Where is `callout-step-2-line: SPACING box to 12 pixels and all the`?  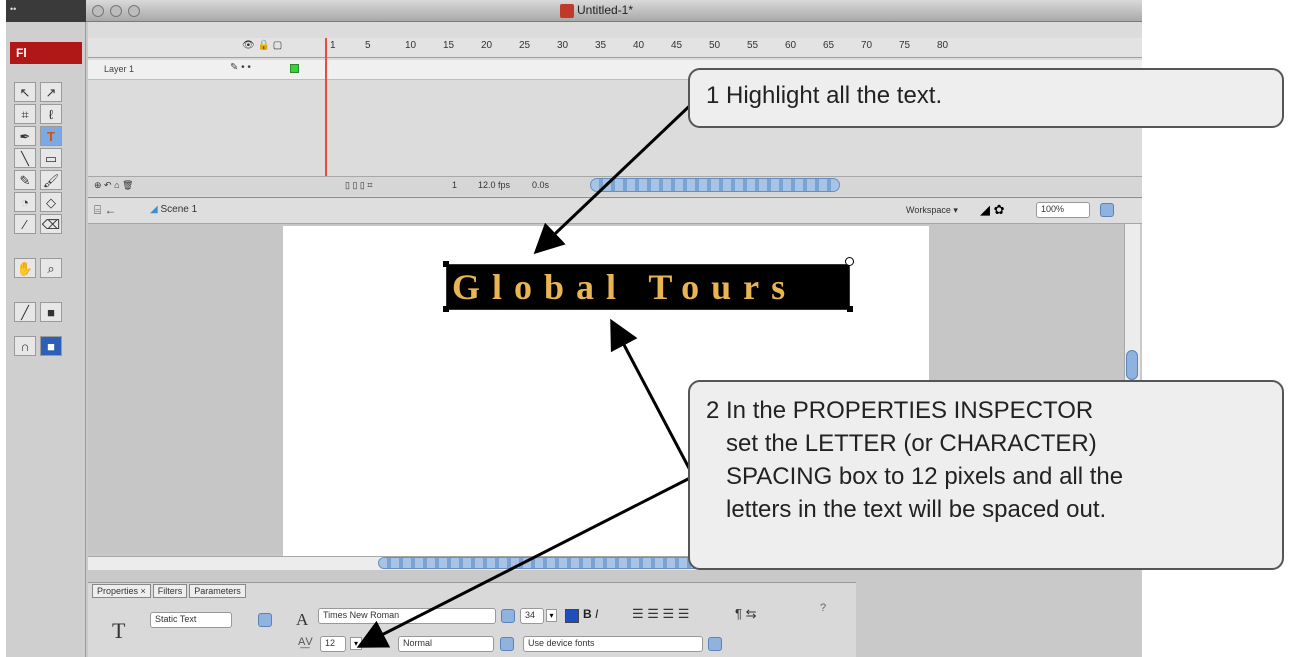
callout-step-2-line: SPACING box to 12 pixels and all the is located at coordinates (915, 476).